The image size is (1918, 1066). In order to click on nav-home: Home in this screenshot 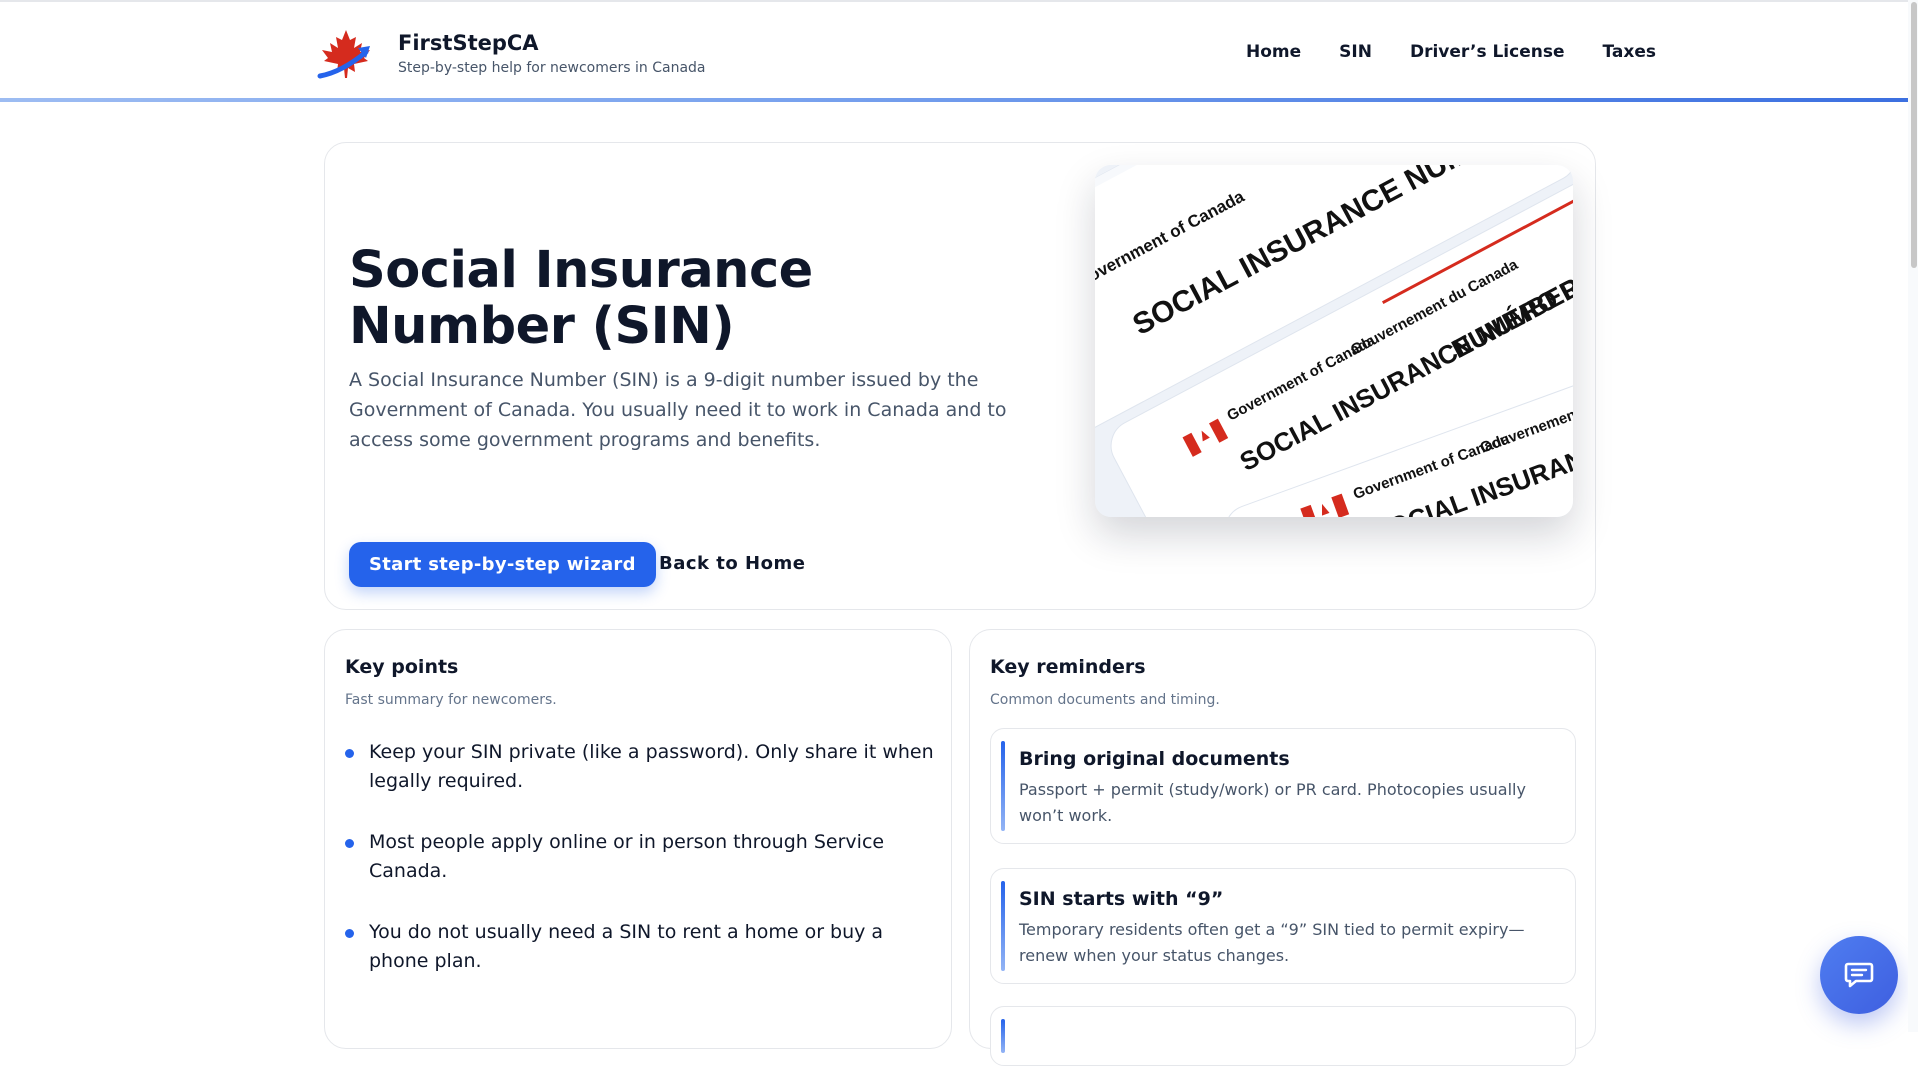, I will do `click(1273, 52)`.